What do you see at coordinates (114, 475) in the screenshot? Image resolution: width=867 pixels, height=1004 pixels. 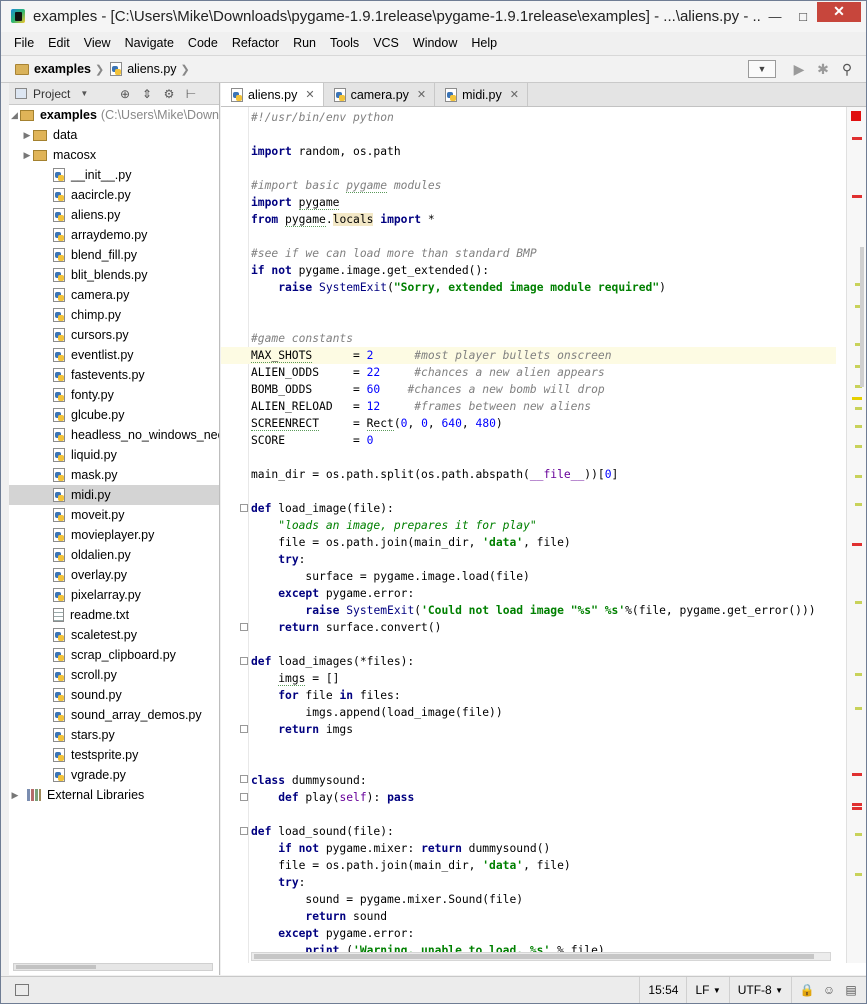 I see `tree-file: mask.py` at bounding box center [114, 475].